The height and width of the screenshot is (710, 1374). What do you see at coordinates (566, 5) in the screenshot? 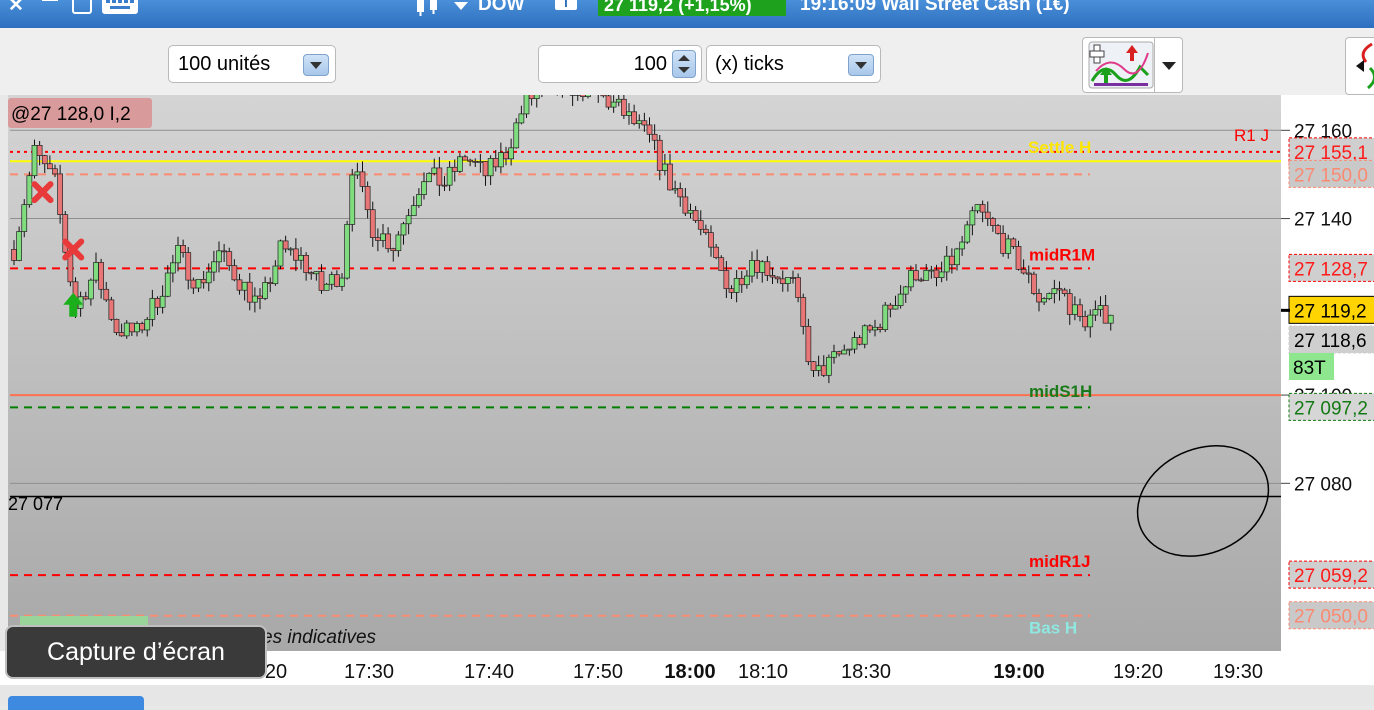
I see `info-icon: i` at bounding box center [566, 5].